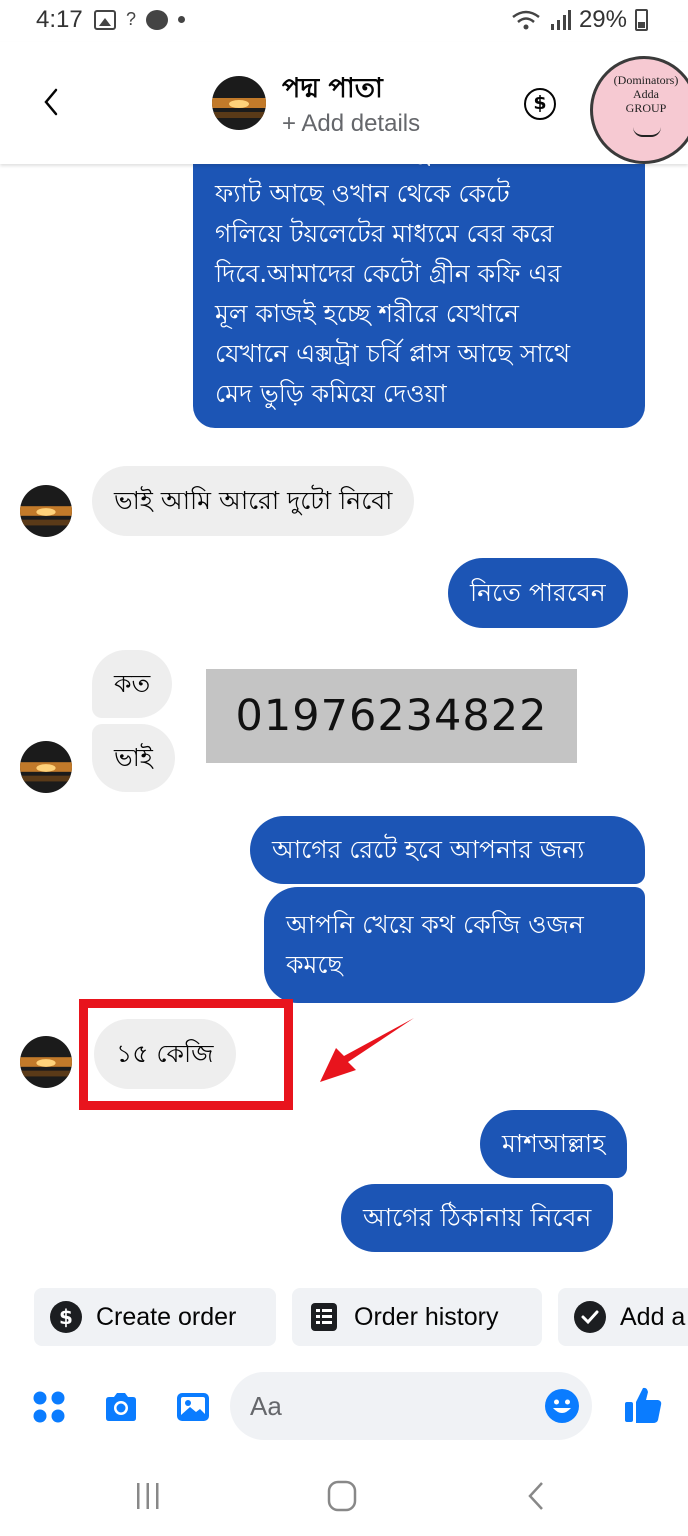 Image resolution: width=688 pixels, height=1536 pixels. I want to click on group-badge-line3: GROUP, so click(646, 108).